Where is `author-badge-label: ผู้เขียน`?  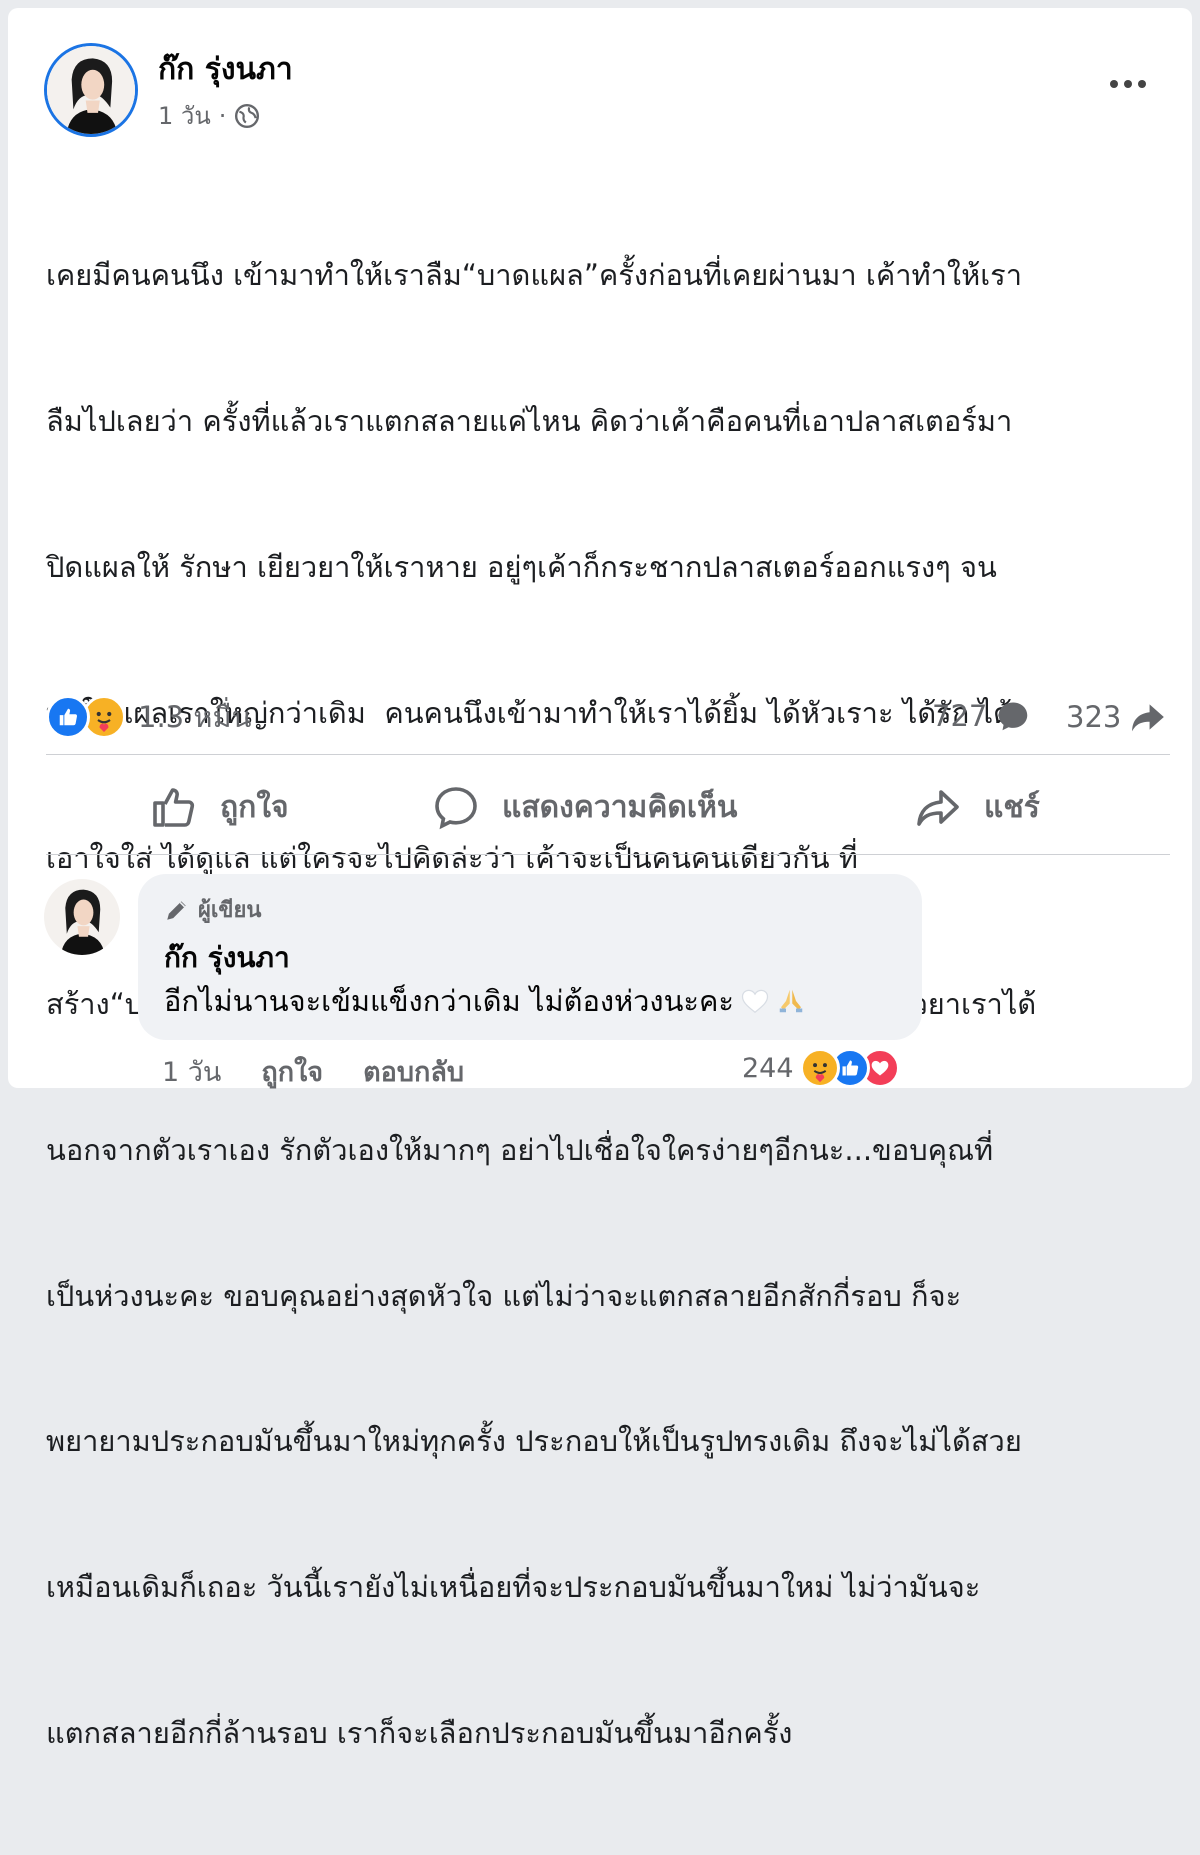
author-badge-label: ผู้เขียน is located at coordinates (230, 910).